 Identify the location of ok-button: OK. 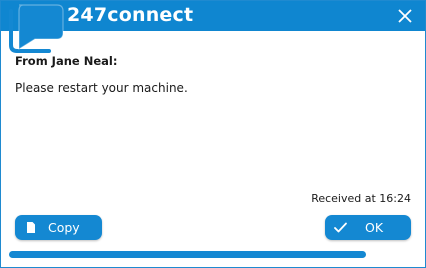
(368, 227).